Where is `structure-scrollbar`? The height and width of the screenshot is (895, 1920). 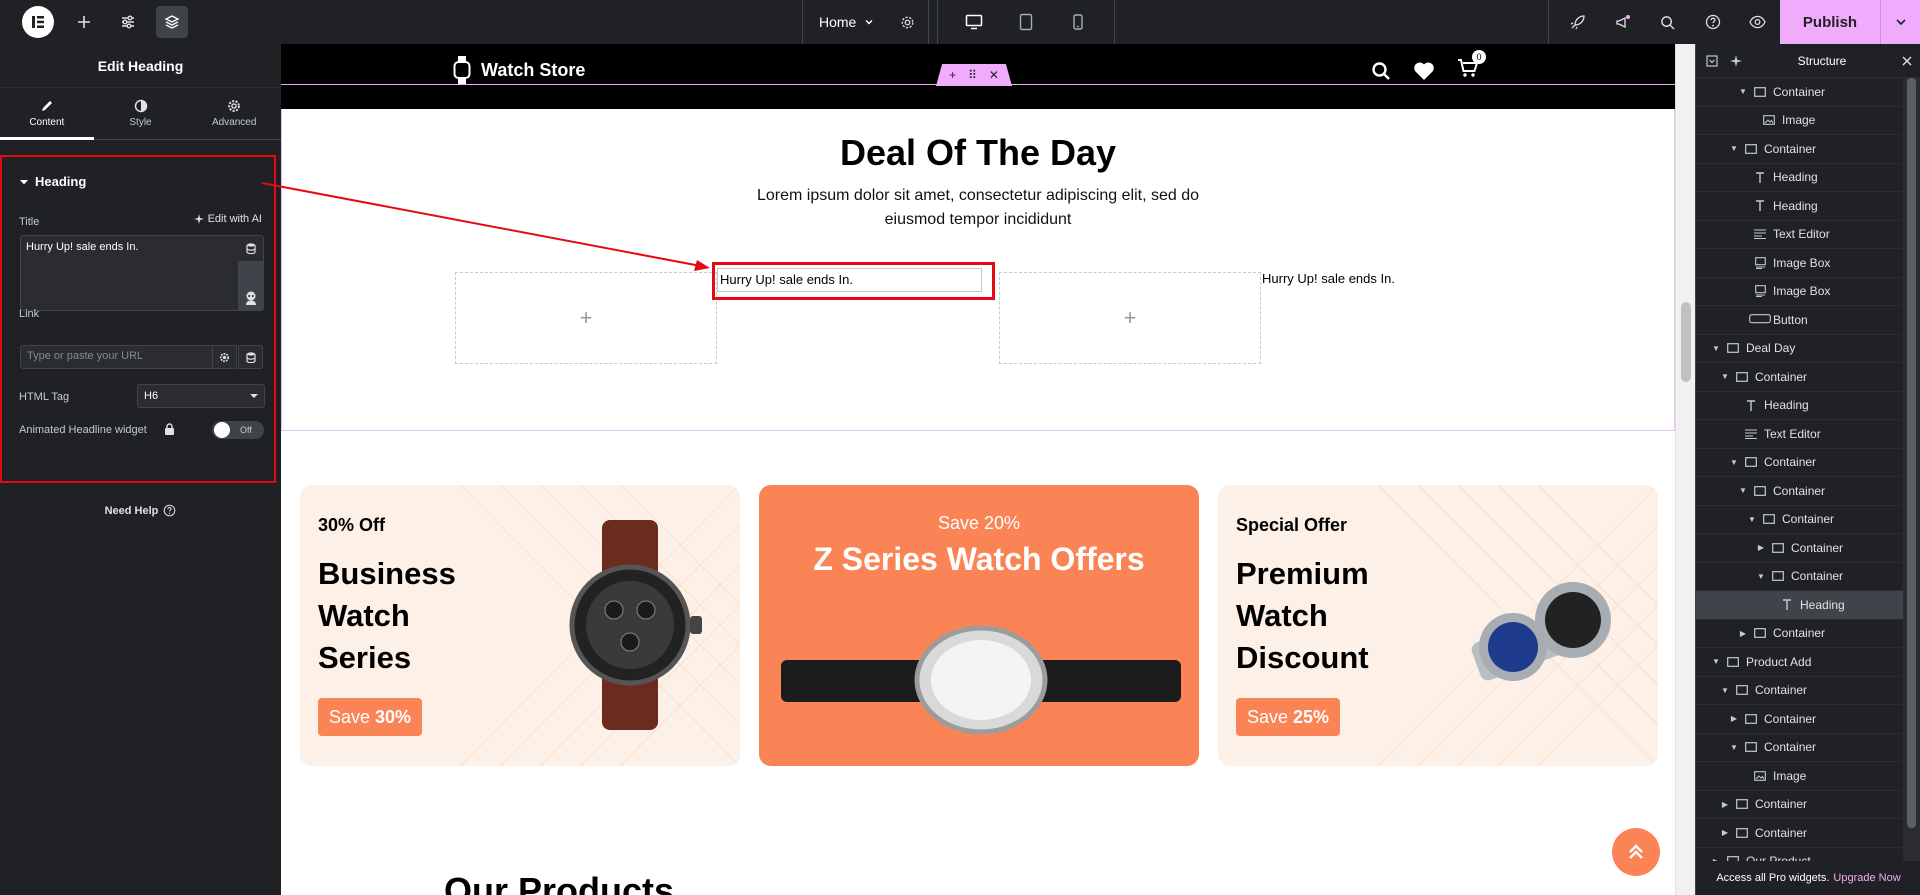
structure-scrollbar is located at coordinates (1911, 470).